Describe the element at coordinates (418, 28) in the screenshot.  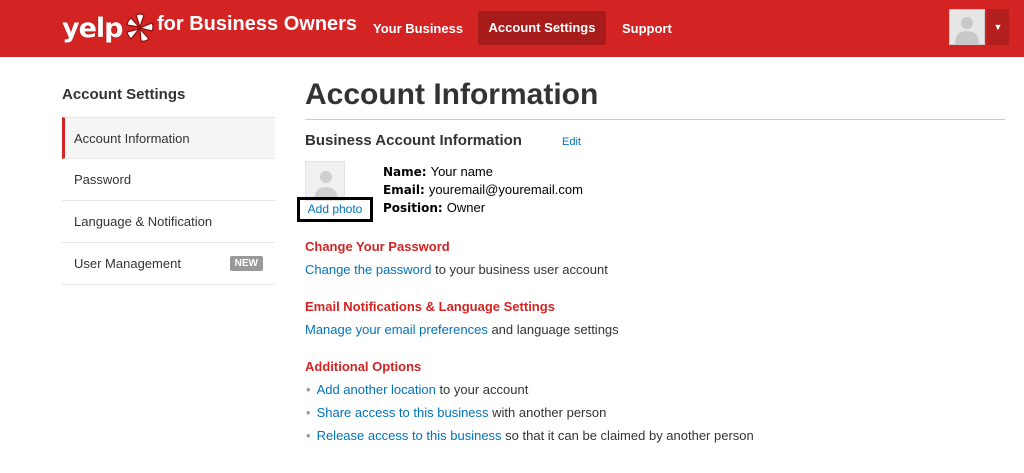
I see `nav-your-business: Your Business` at that location.